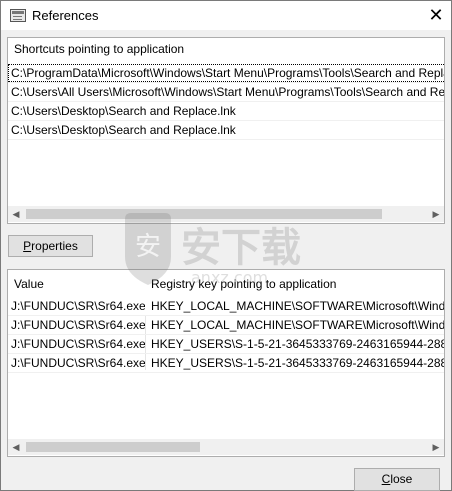  I want to click on registry-key-column-header: Registry key pointing to application, so click(240, 284).